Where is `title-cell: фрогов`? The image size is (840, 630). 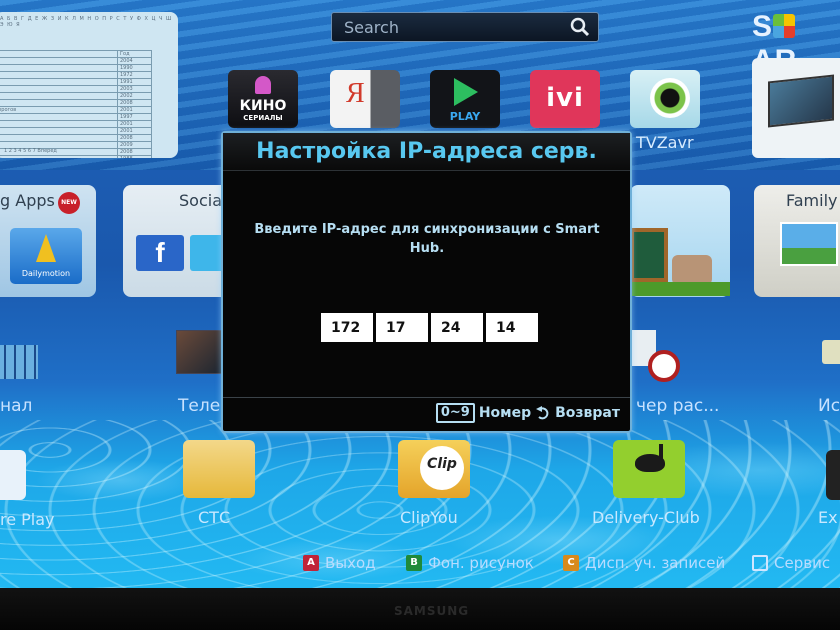
title-cell: фрогов is located at coordinates (59, 110).